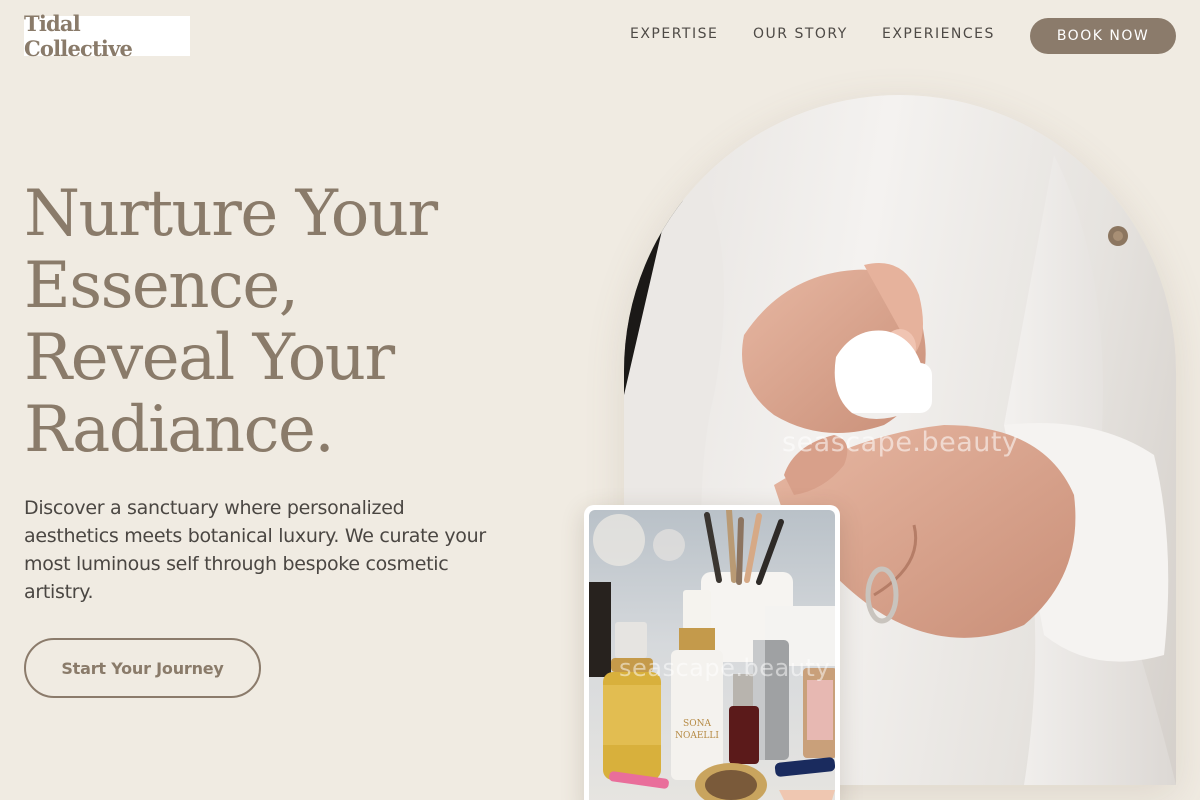  I want to click on serum-bottle-label-1: SONA, so click(697, 724).